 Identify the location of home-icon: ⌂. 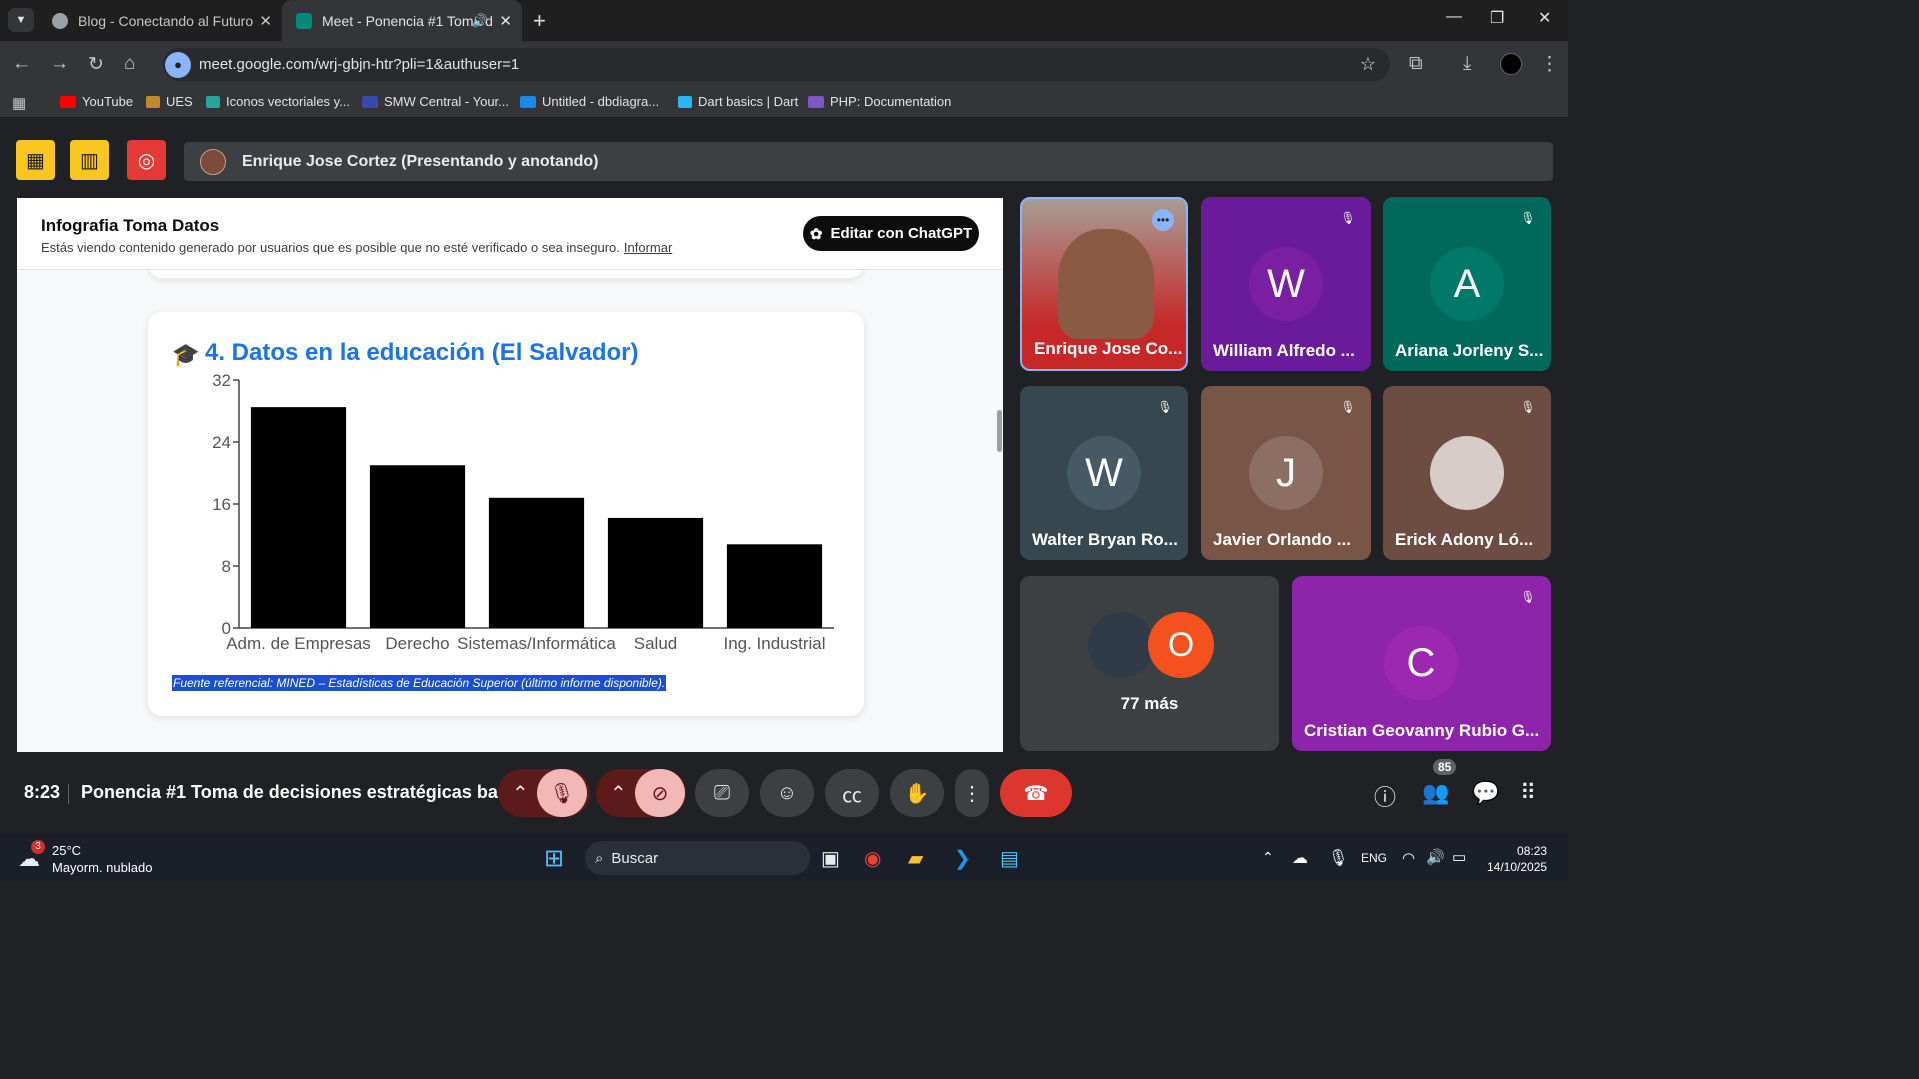
(129, 64).